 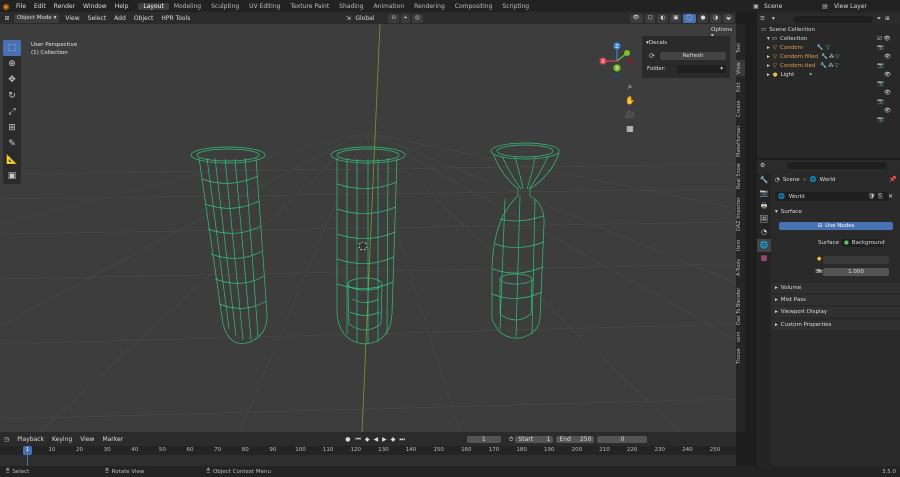 What do you see at coordinates (740, 214) in the screenshot?
I see `tab-daz-importer: DAZ Importer` at bounding box center [740, 214].